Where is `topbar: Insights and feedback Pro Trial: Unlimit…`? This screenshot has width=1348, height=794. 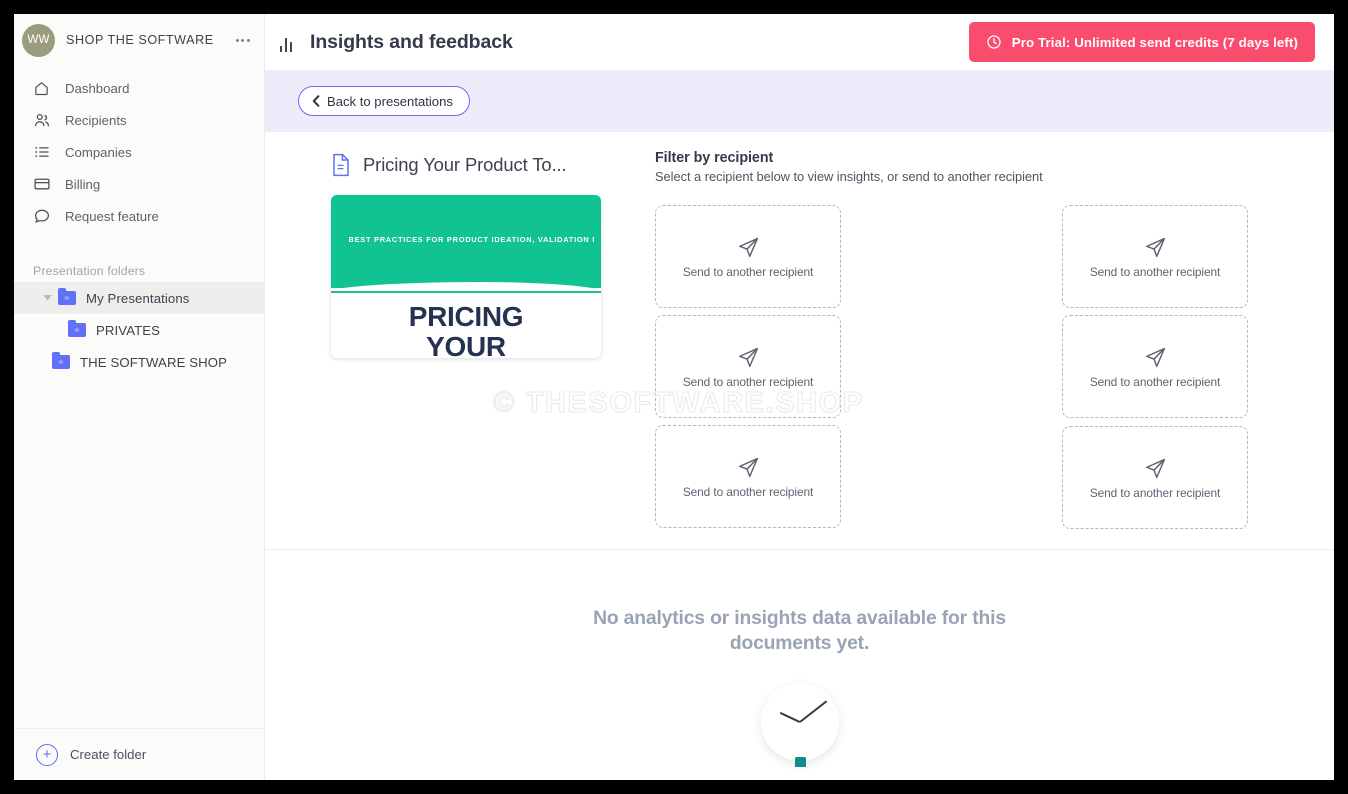
topbar: Insights and feedback Pro Trial: Unlimit… is located at coordinates (799, 42).